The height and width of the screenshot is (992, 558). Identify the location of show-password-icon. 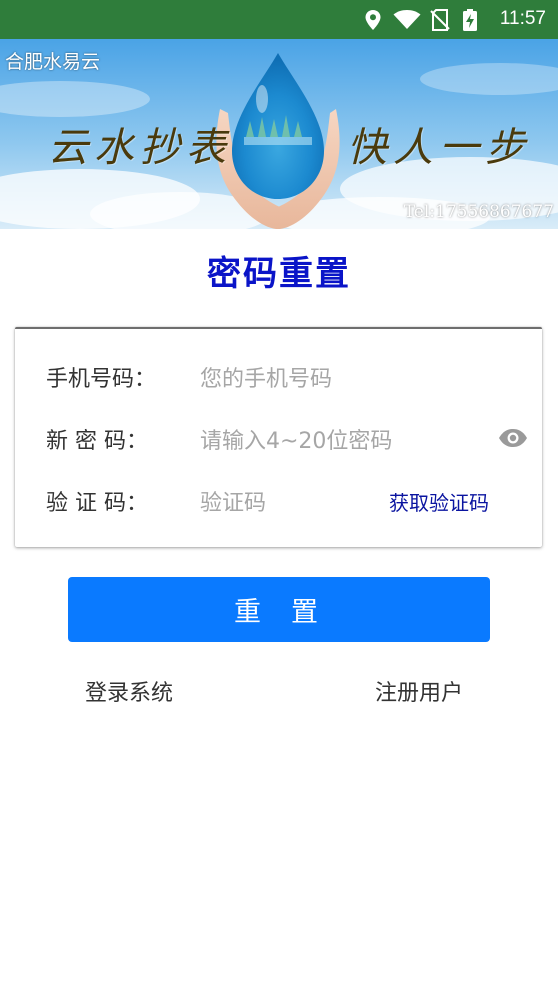
(513, 440).